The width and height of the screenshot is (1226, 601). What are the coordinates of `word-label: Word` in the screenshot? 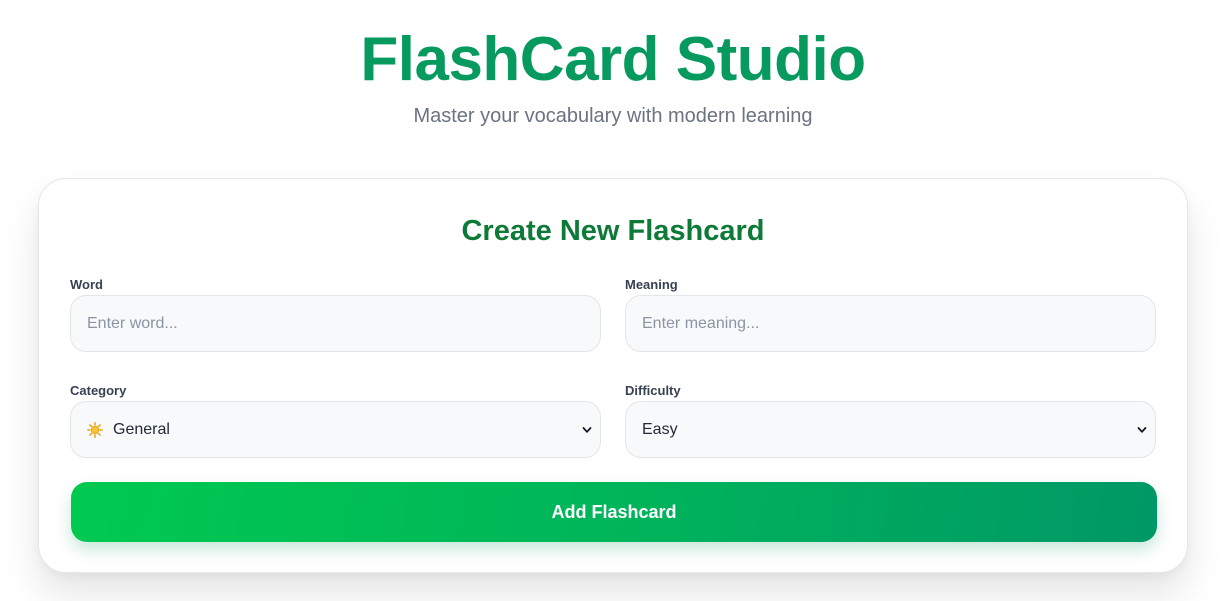 It's located at (86, 284).